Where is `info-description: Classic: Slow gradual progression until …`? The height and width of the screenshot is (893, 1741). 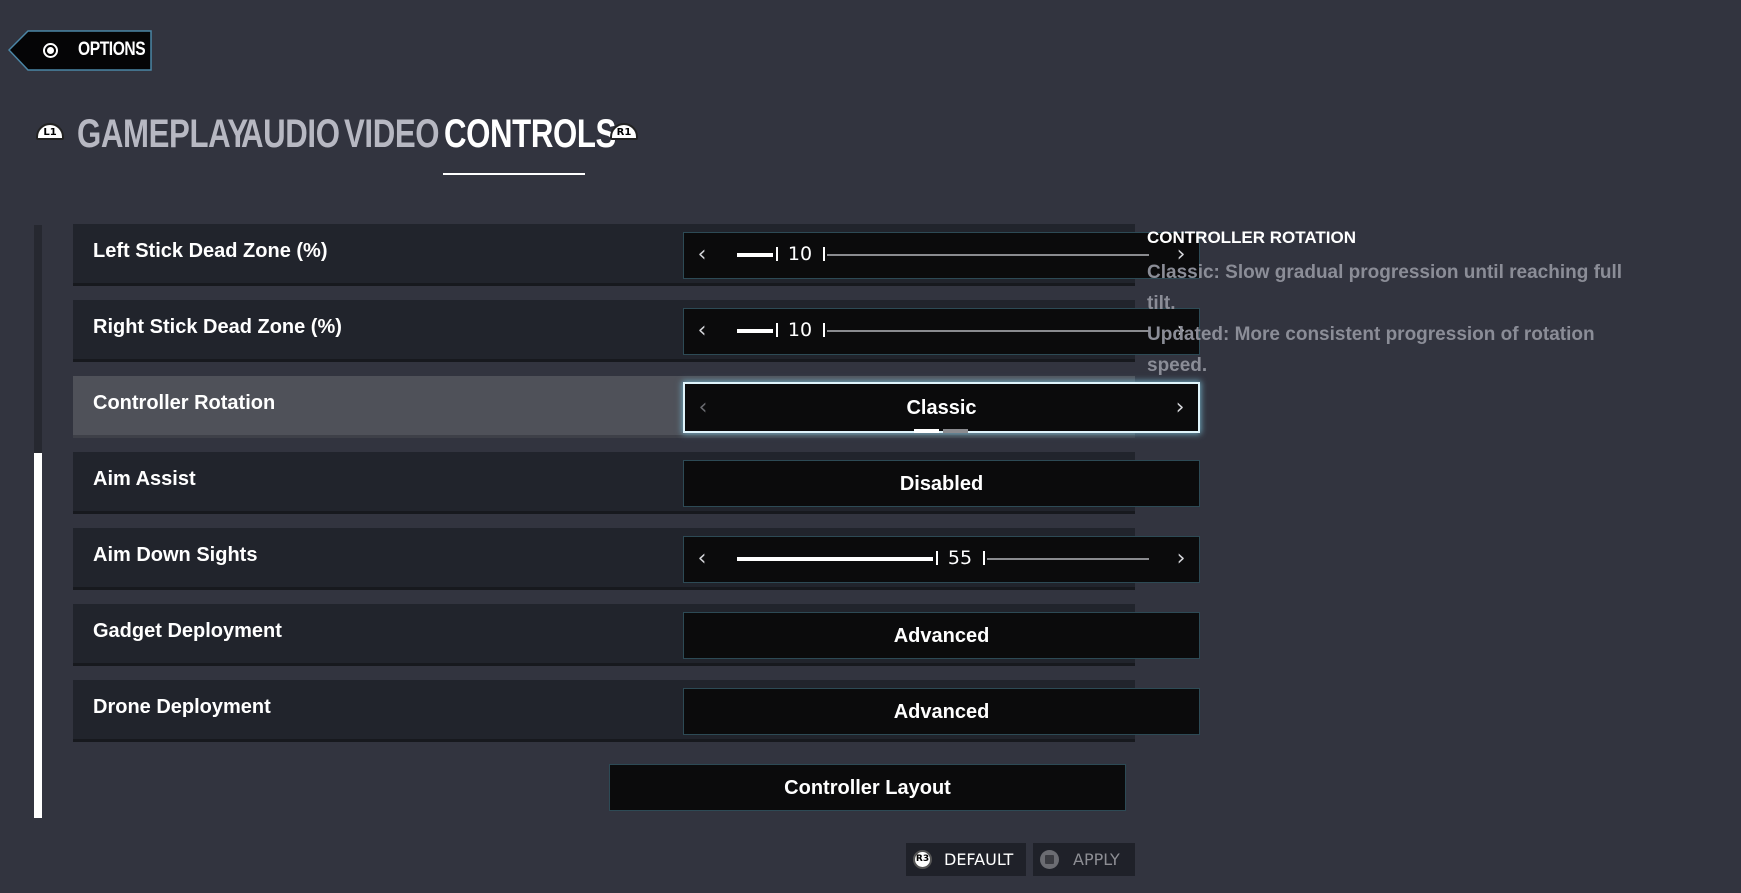 info-description: Classic: Slow gradual progression until … is located at coordinates (1397, 319).